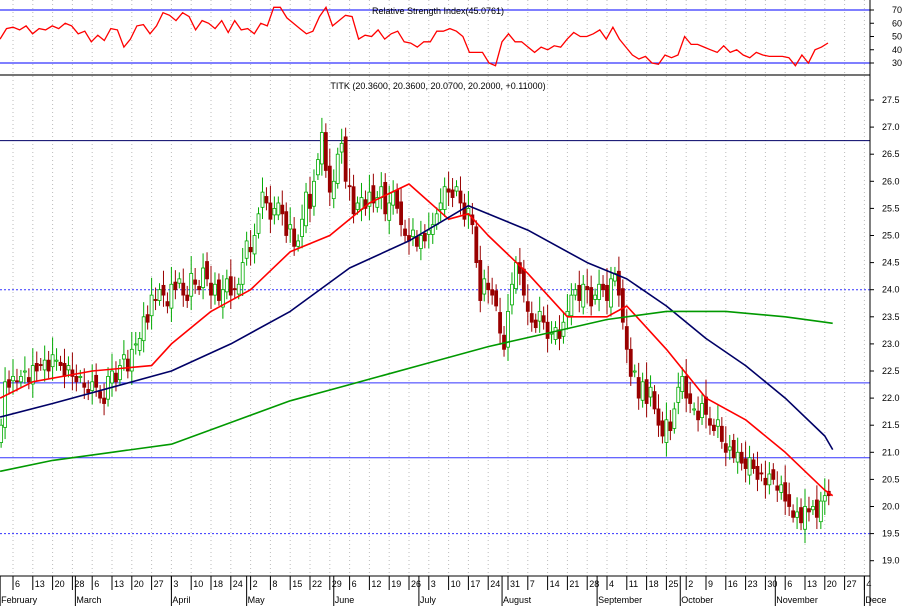  I want to click on price-tick-label: 27.0, so click(891, 127).